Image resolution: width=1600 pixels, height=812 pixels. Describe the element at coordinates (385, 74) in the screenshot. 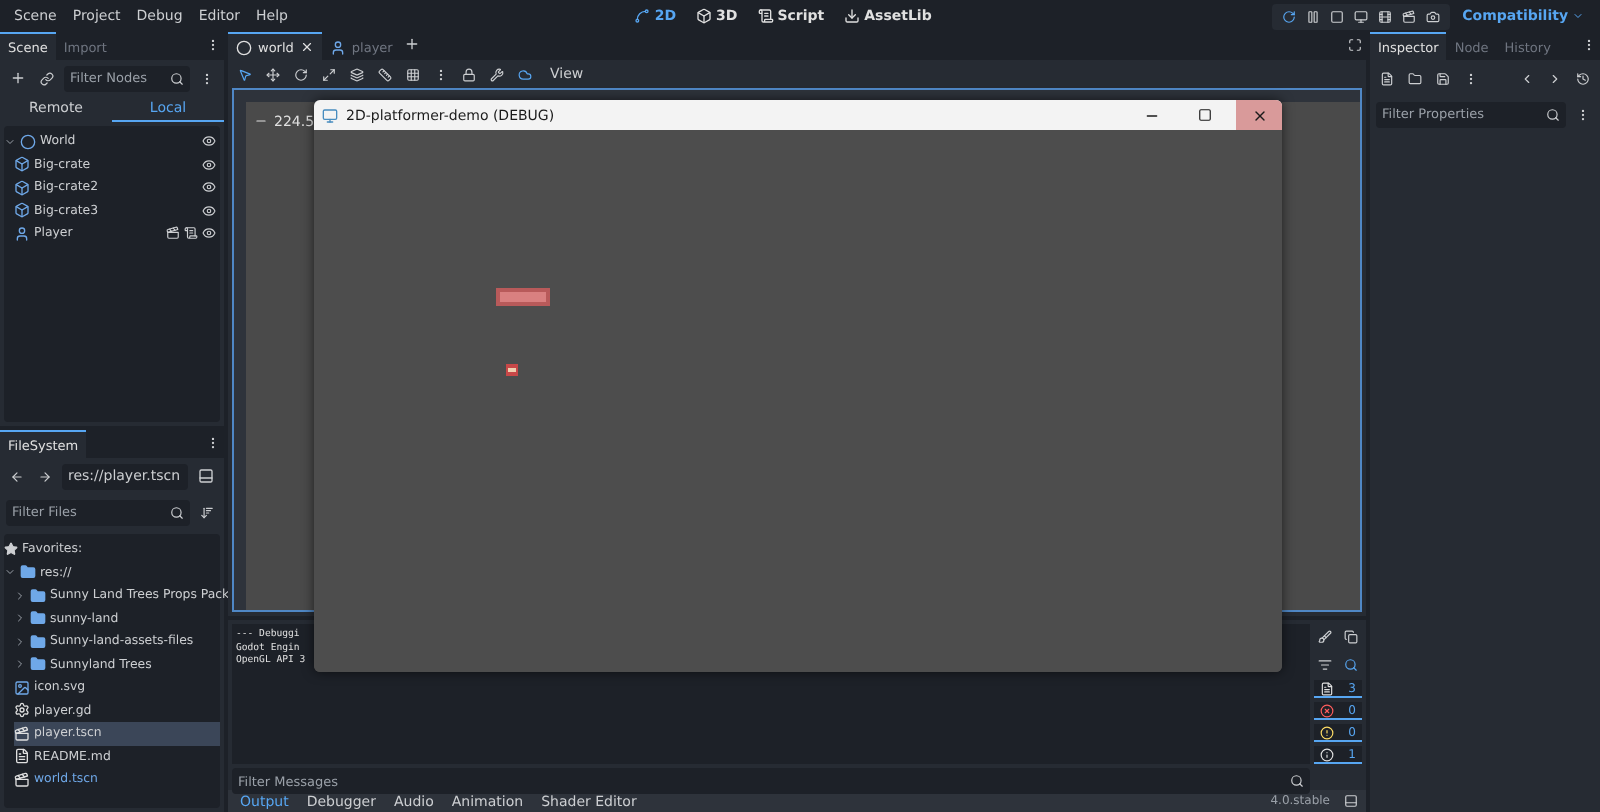

I see `ruler-icon` at that location.